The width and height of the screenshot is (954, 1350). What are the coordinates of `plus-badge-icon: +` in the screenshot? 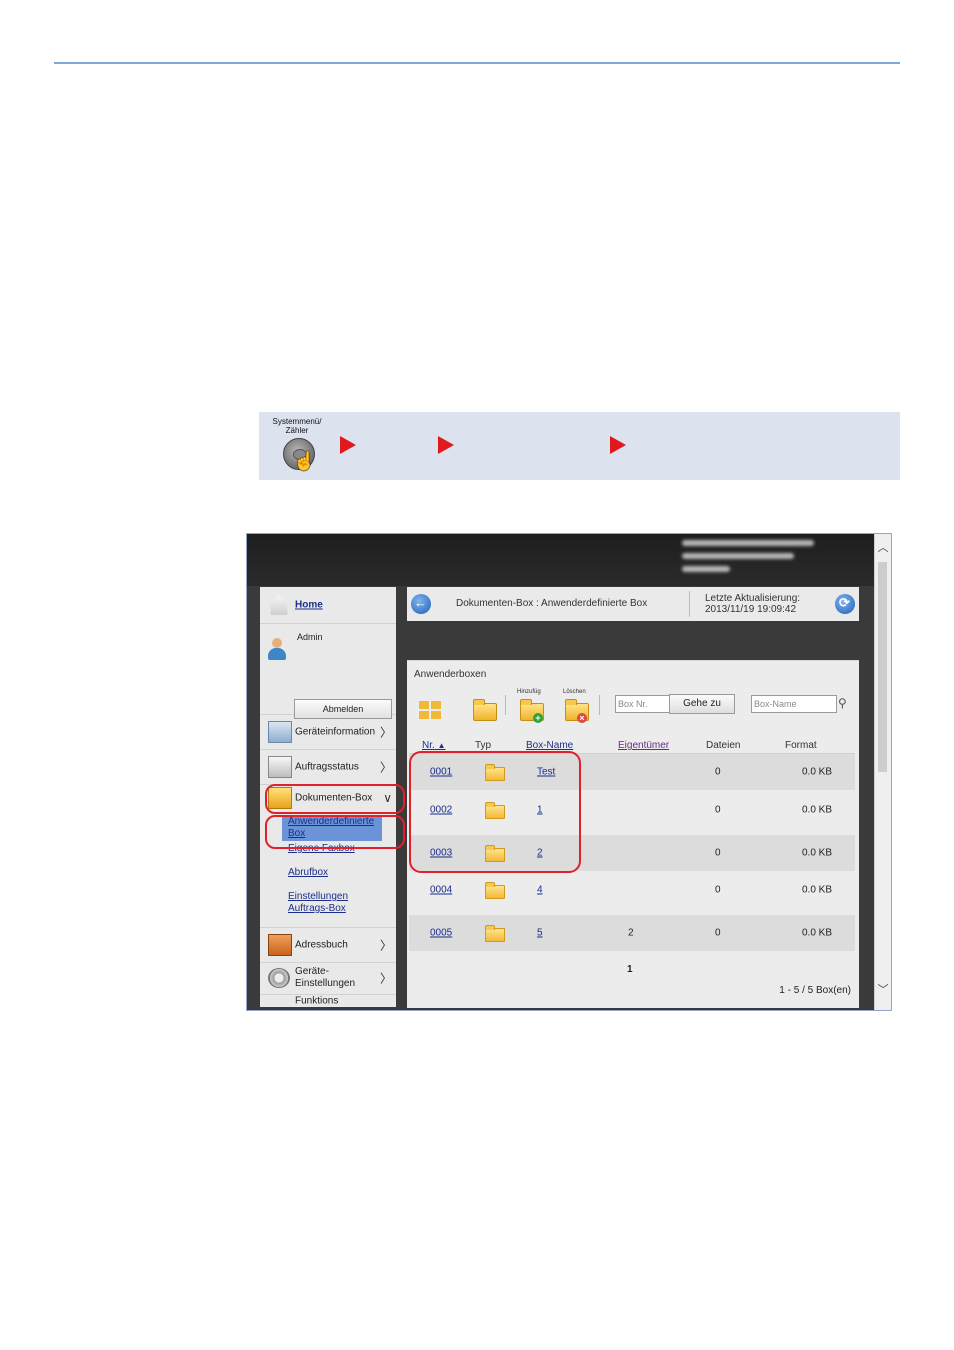 It's located at (538, 718).